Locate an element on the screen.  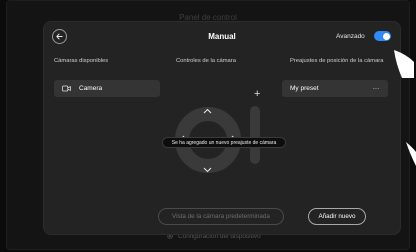
preset-name: My preset is located at coordinates (304, 88).